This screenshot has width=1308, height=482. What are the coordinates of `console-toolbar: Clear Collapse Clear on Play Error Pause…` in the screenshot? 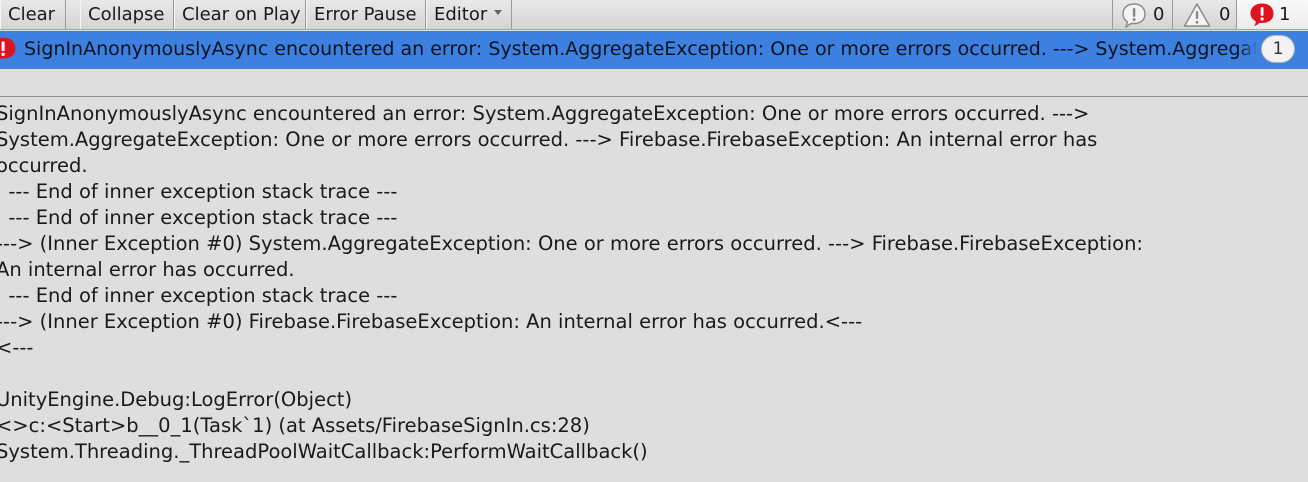 It's located at (654, 15).